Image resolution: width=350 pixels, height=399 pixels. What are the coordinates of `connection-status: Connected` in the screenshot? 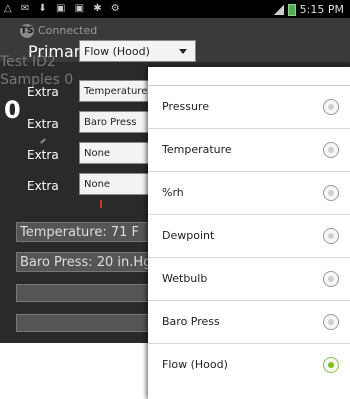 It's located at (68, 30).